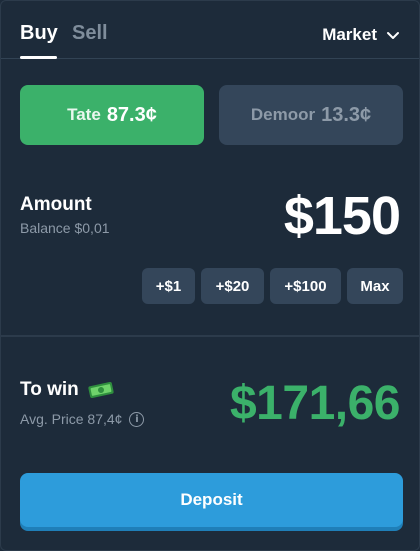 The width and height of the screenshot is (420, 551). Describe the element at coordinates (210, 30) in the screenshot. I see `trade-header: Buy Sell Market` at that location.